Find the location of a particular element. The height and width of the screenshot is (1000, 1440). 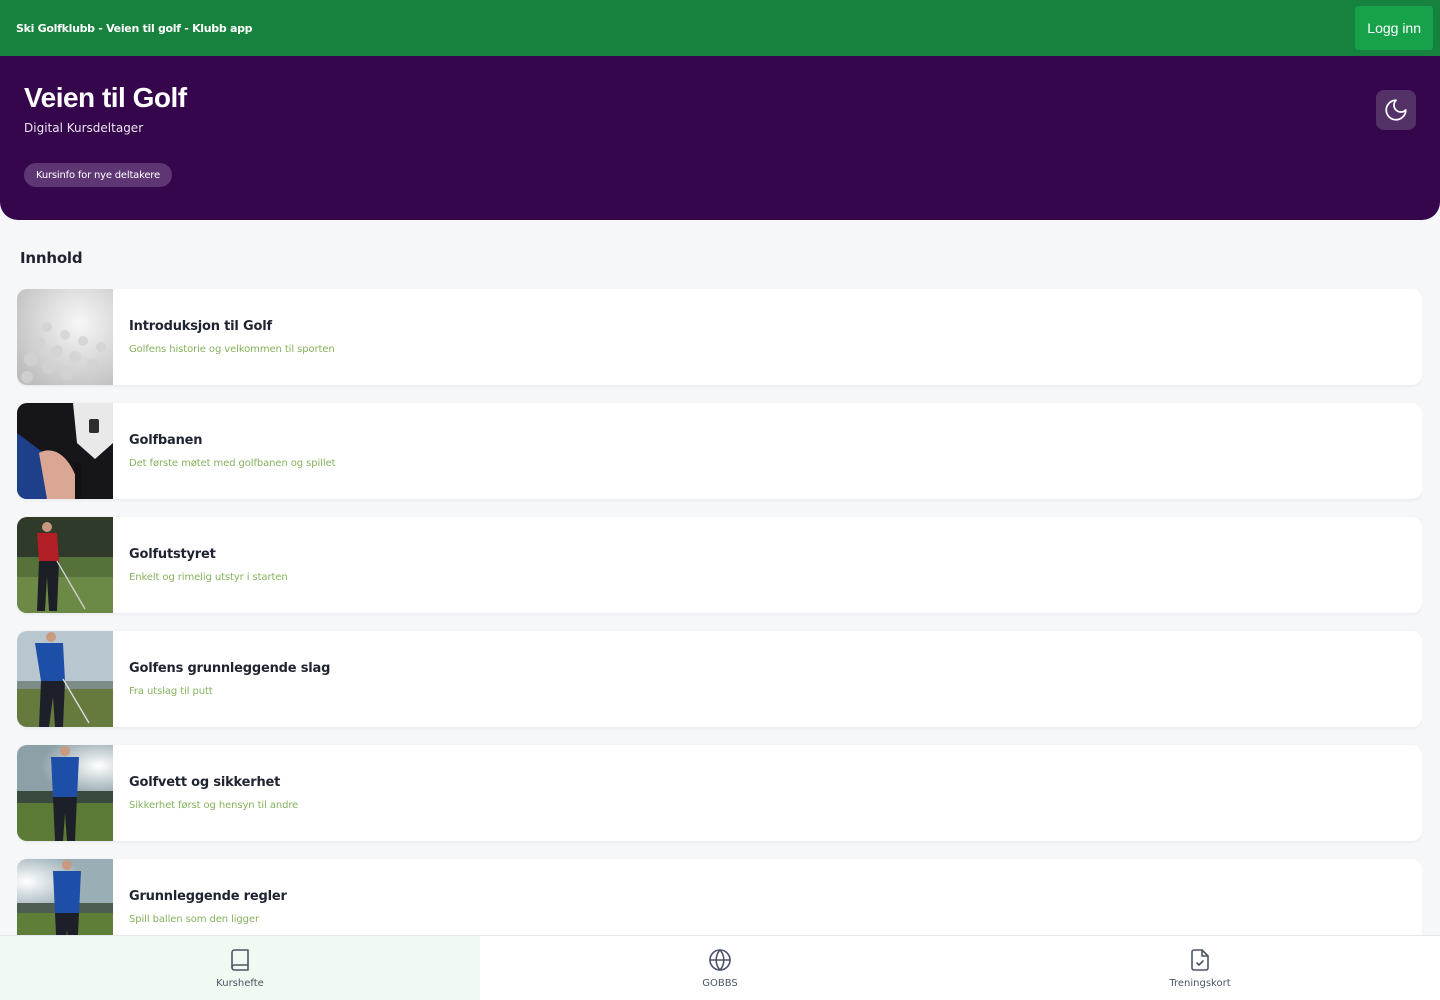

course-info-pill: Kursinfo for nye deltakere is located at coordinates (98, 175).